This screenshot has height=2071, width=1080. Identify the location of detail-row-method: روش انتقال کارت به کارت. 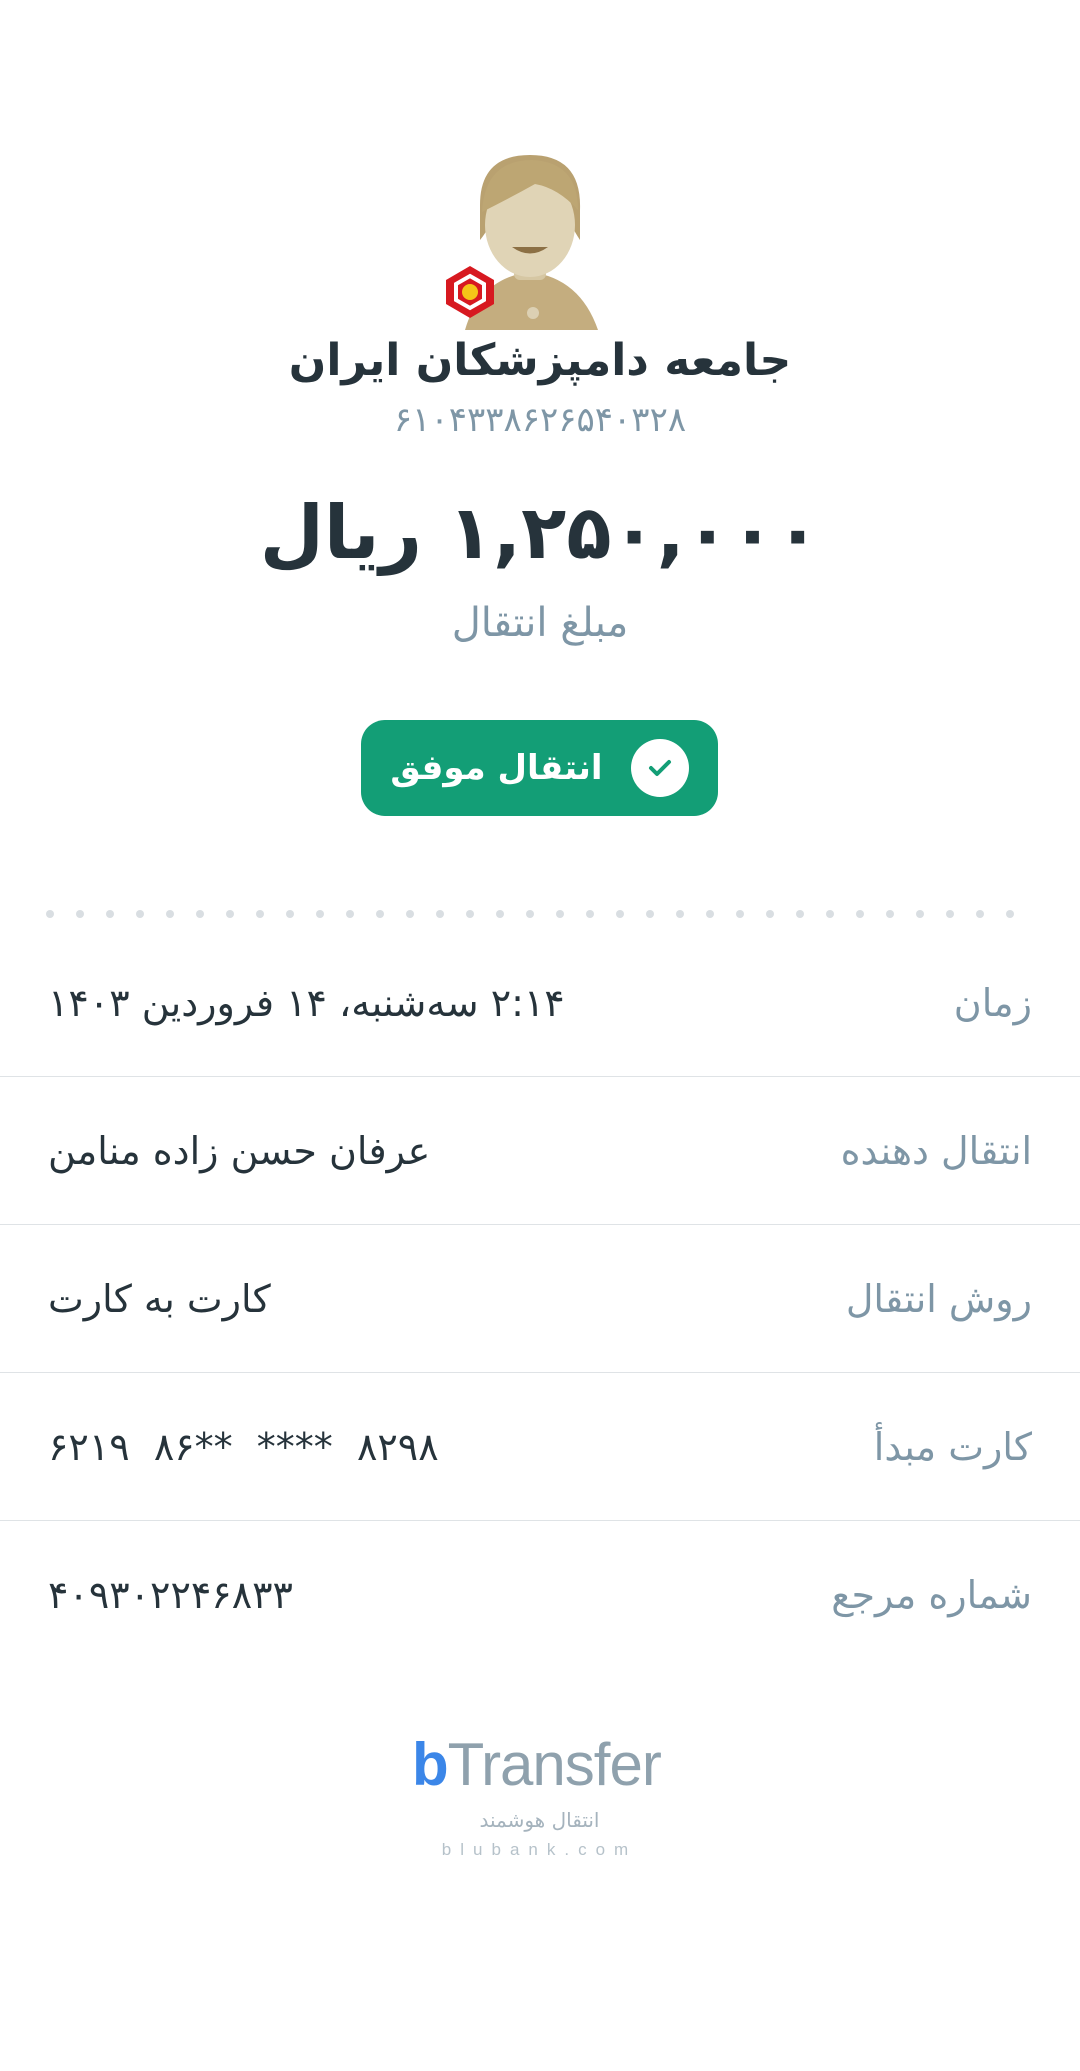
(540, 1299).